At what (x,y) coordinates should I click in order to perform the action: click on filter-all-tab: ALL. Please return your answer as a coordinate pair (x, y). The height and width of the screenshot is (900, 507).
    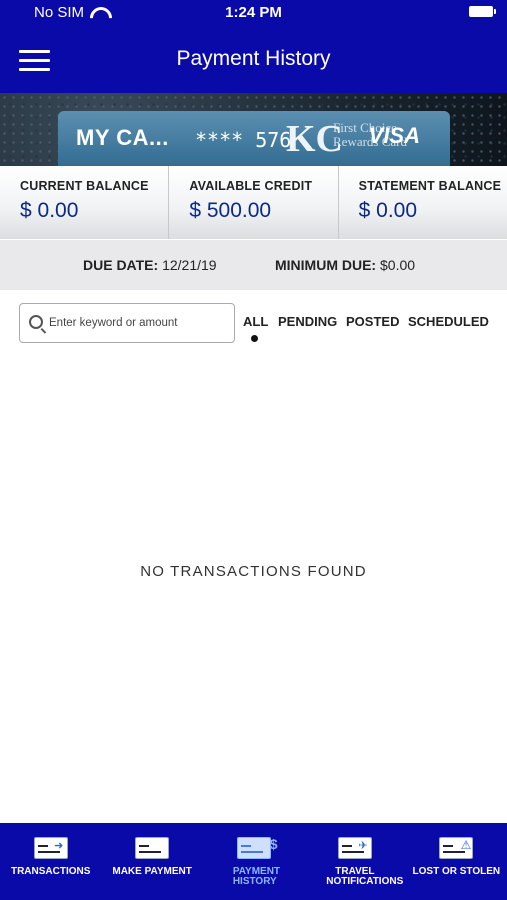
    Looking at the image, I should click on (255, 321).